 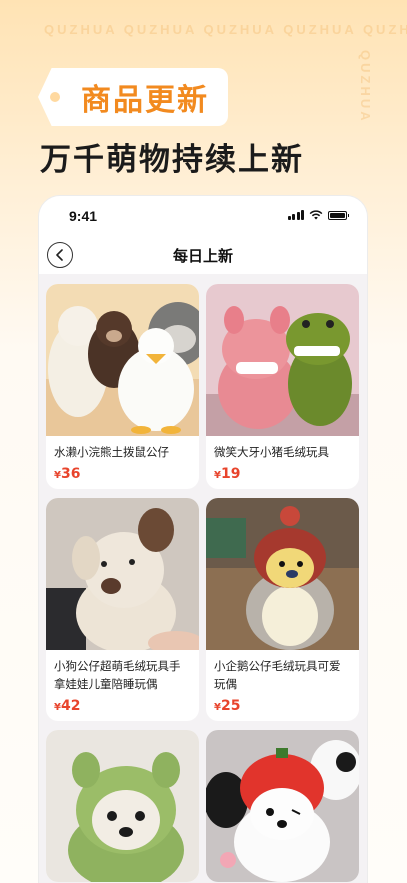 I want to click on product-card: 微笑大牙小猪毛绒玩具 ¥19, so click(x=282, y=386).